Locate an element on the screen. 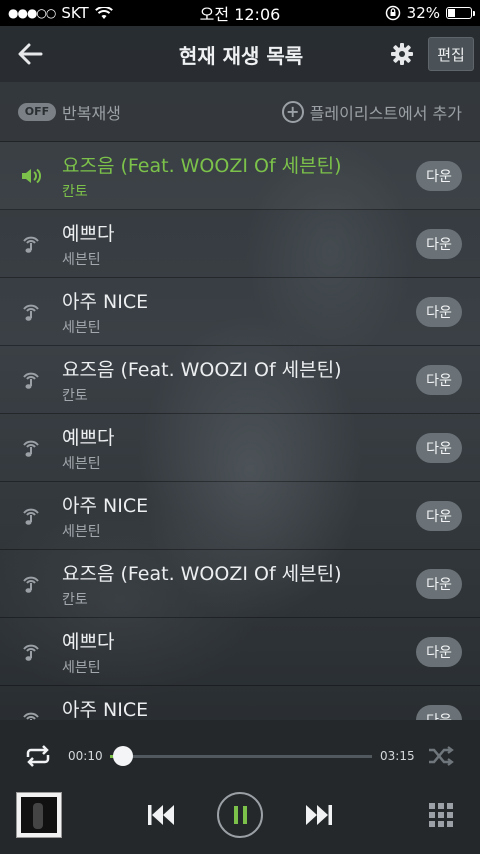  previous-track-icon is located at coordinates (161, 815).